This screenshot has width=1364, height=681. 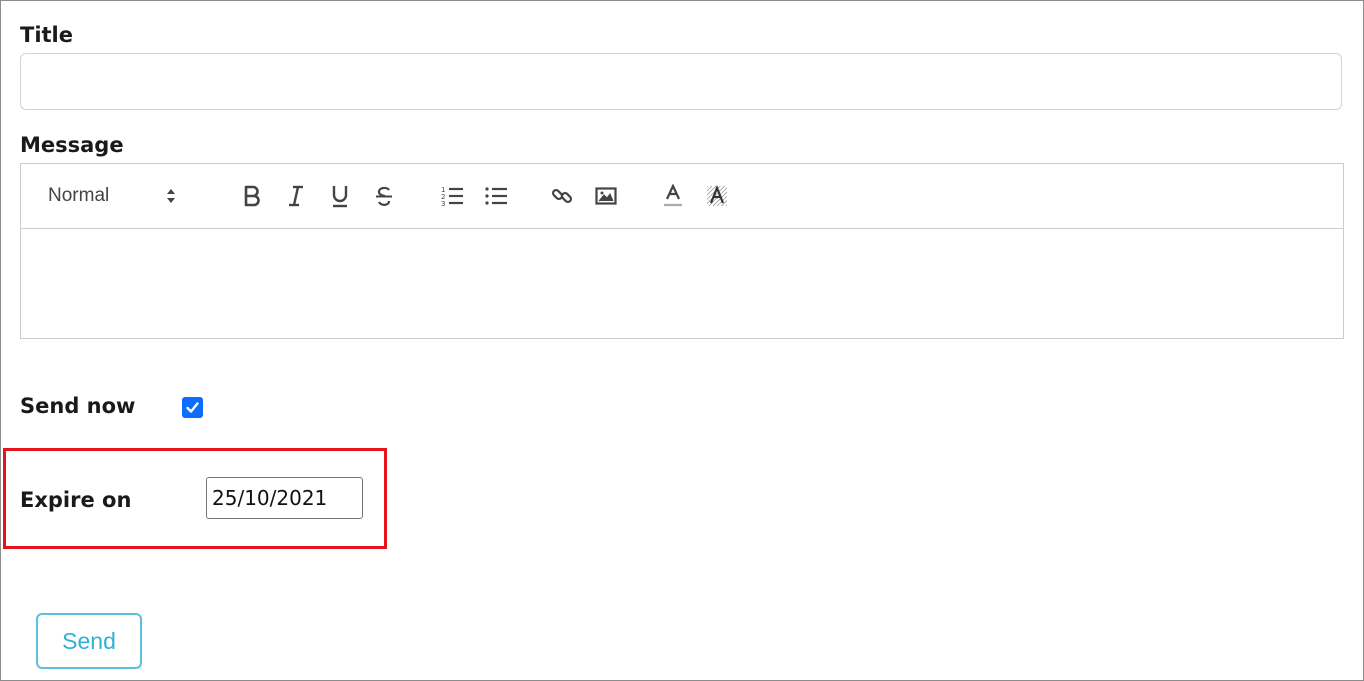 What do you see at coordinates (76, 500) in the screenshot?
I see `expire-label: Expire on` at bounding box center [76, 500].